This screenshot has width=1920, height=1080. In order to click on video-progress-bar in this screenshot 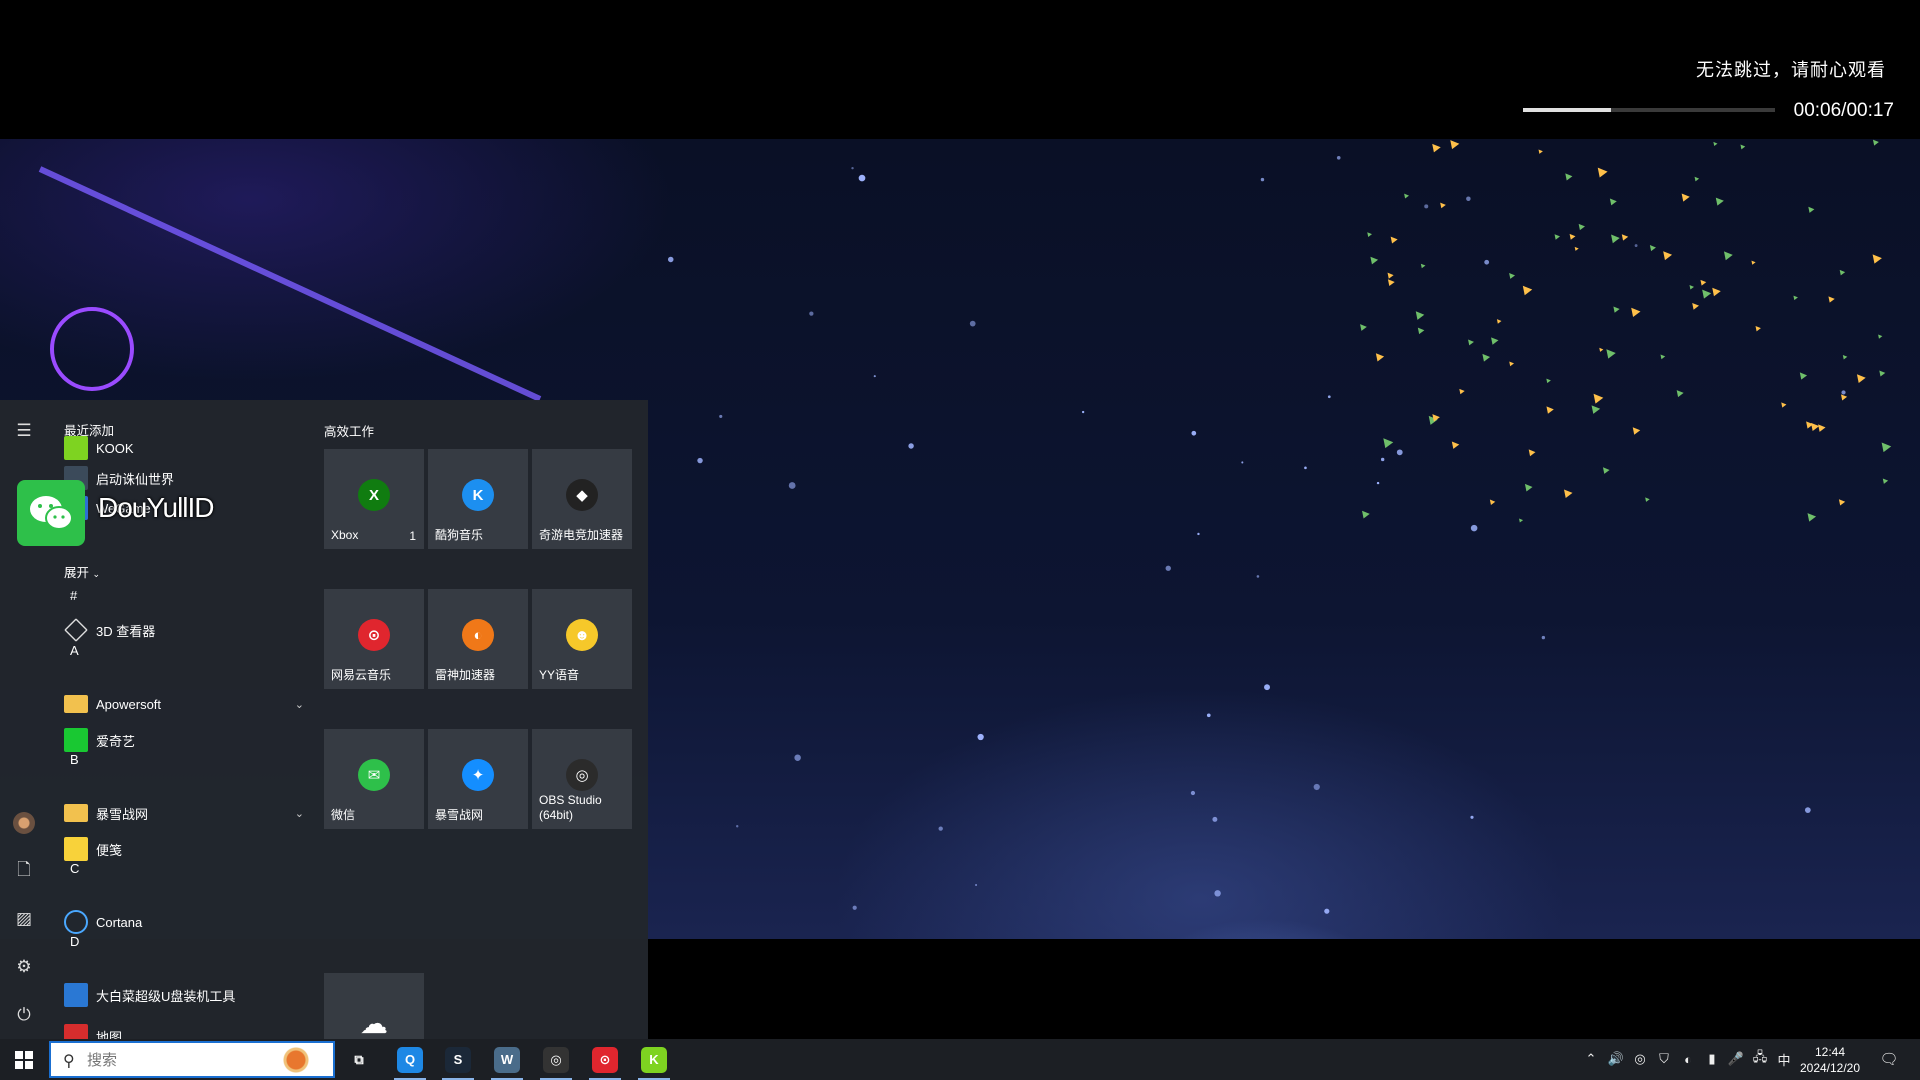, I will do `click(1649, 110)`.